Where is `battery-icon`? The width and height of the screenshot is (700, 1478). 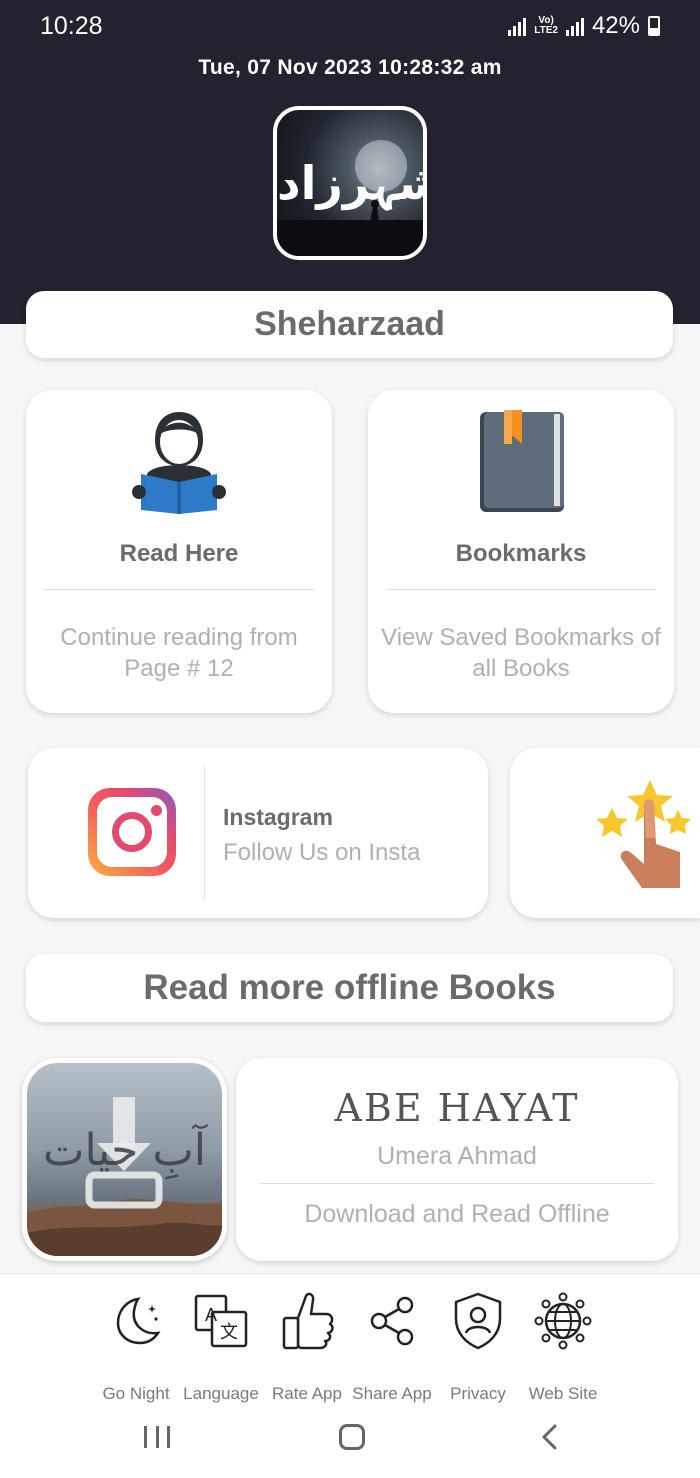
battery-icon is located at coordinates (654, 26).